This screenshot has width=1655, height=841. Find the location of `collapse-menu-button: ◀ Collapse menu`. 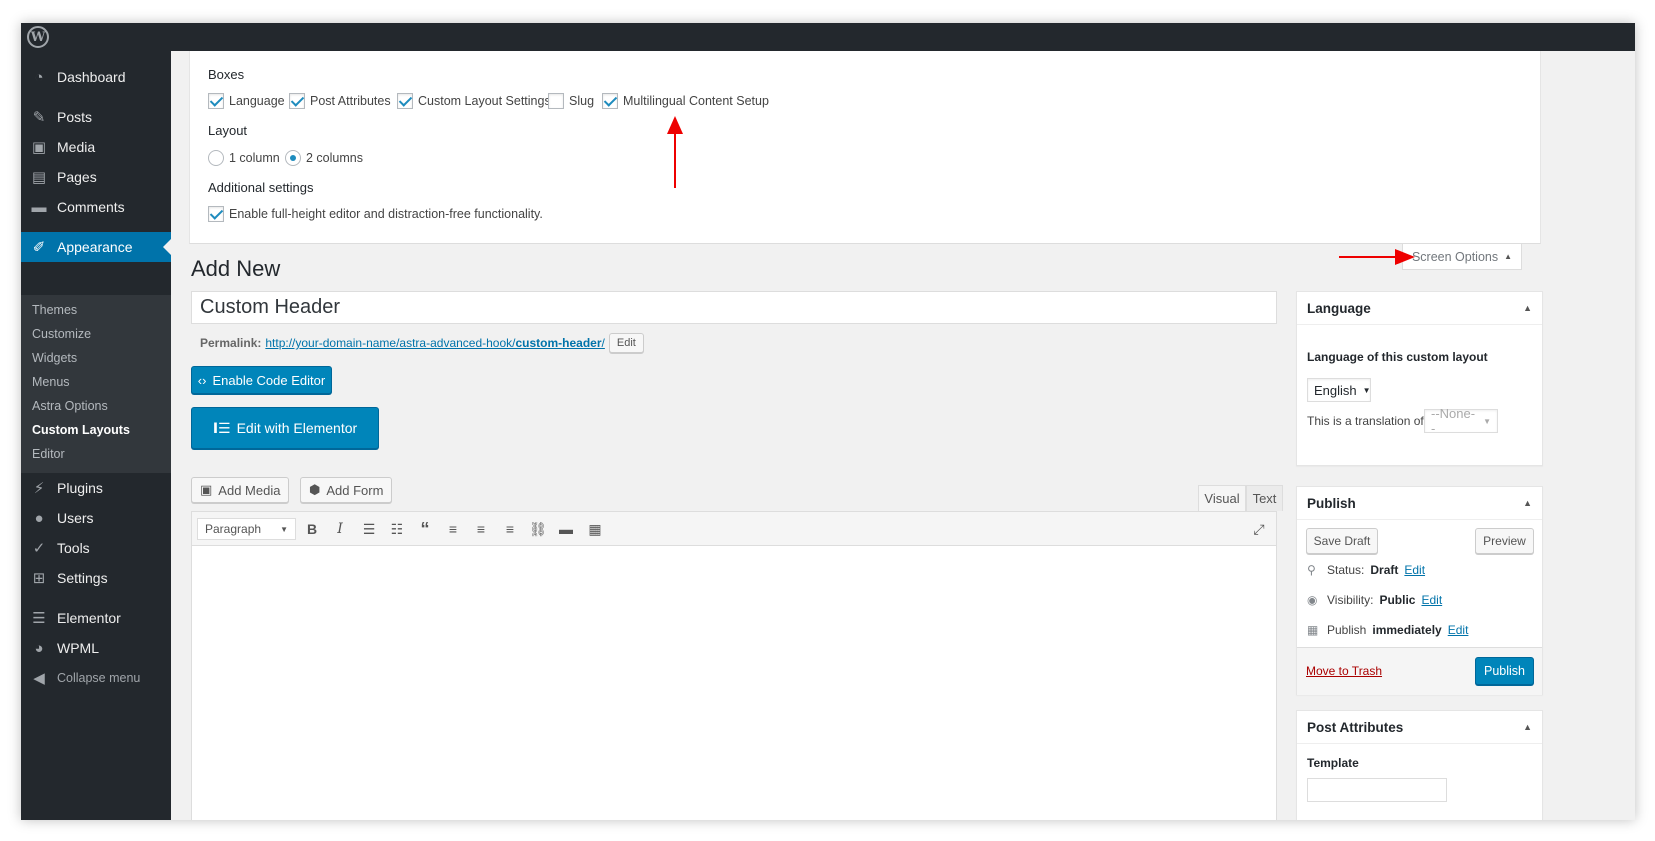

collapse-menu-button: ◀ Collapse menu is located at coordinates (96, 678).